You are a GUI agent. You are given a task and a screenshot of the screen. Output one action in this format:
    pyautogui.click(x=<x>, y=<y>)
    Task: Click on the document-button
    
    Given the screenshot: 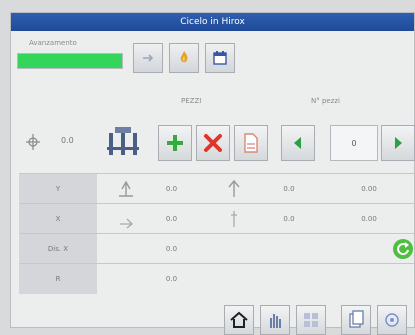 What is the action you would take?
    pyautogui.click(x=251, y=143)
    